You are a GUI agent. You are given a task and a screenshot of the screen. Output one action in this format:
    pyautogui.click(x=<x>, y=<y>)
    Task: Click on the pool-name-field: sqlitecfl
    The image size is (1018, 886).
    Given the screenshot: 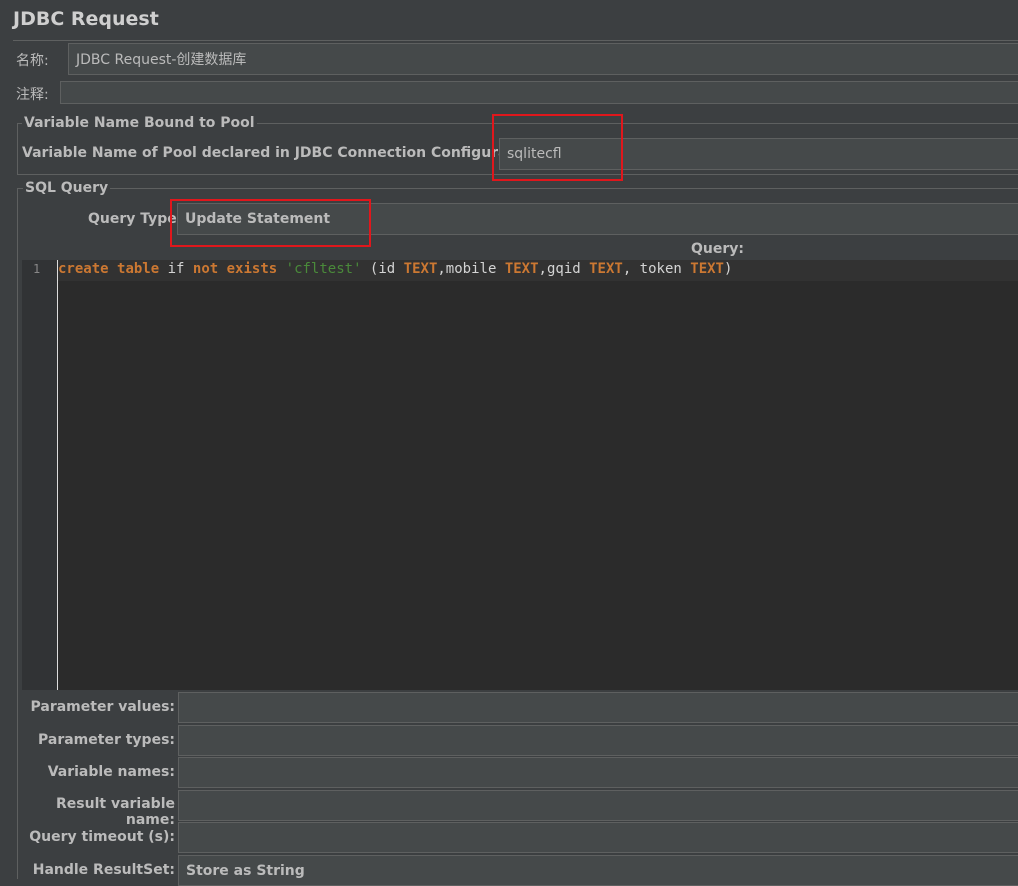 What is the action you would take?
    pyautogui.click(x=758, y=154)
    